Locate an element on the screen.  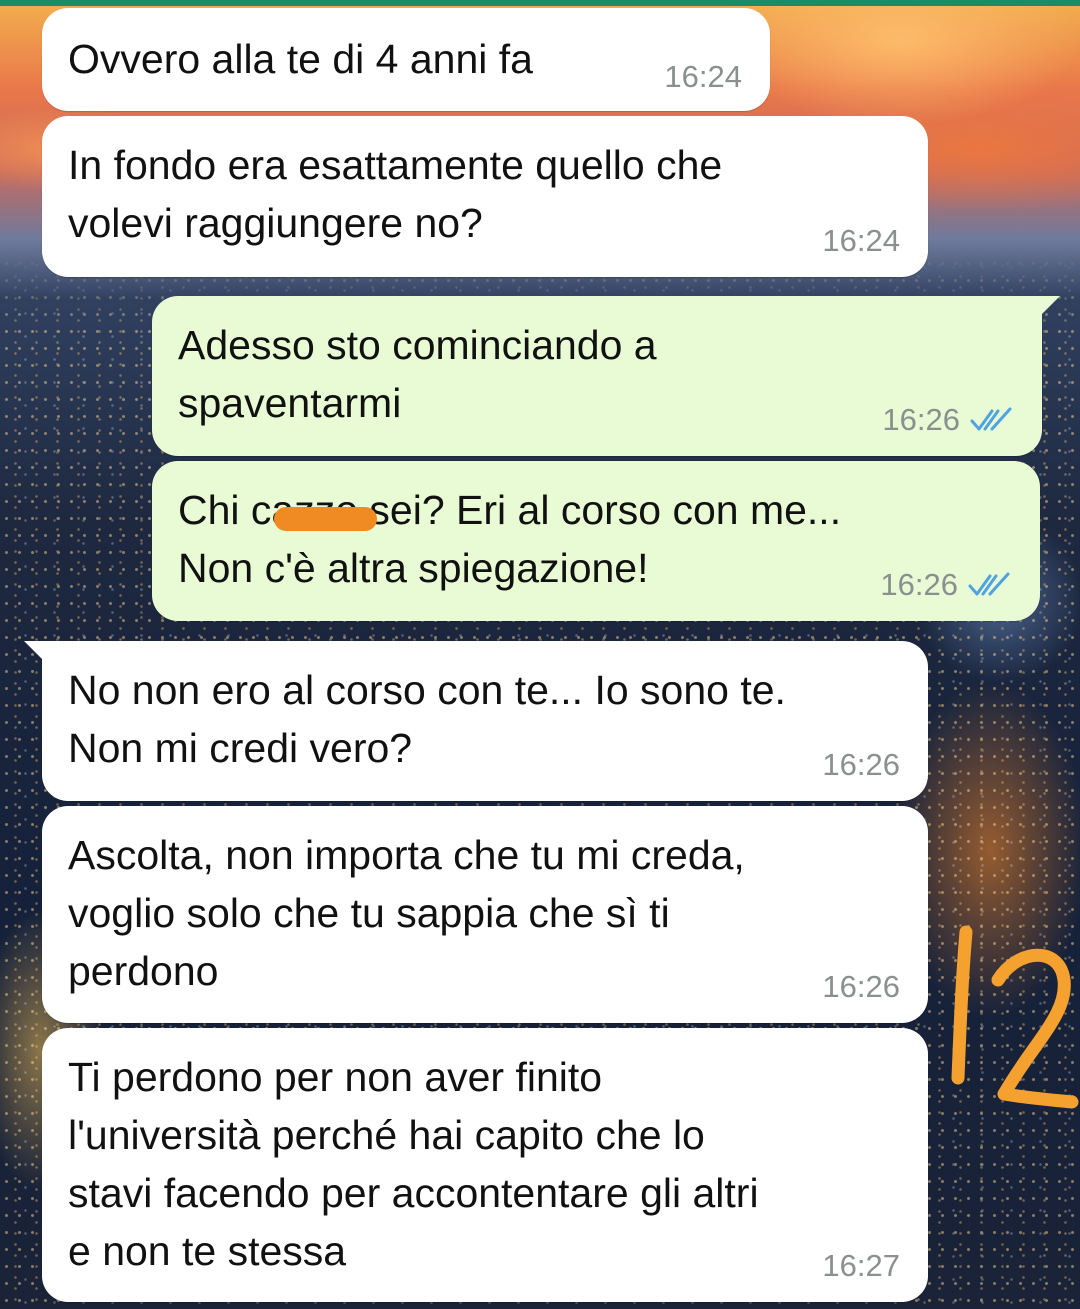
message-text: Adesso sto cominciando a spaventarmi is located at coordinates (417, 374).